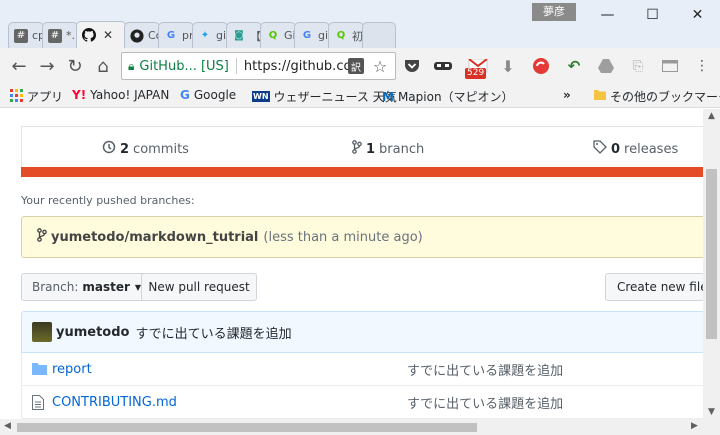 This screenshot has height=435, width=720. I want to click on file-row-contributing: CONTRIBUTING.md すでに出ている課題を追加, so click(362, 402).